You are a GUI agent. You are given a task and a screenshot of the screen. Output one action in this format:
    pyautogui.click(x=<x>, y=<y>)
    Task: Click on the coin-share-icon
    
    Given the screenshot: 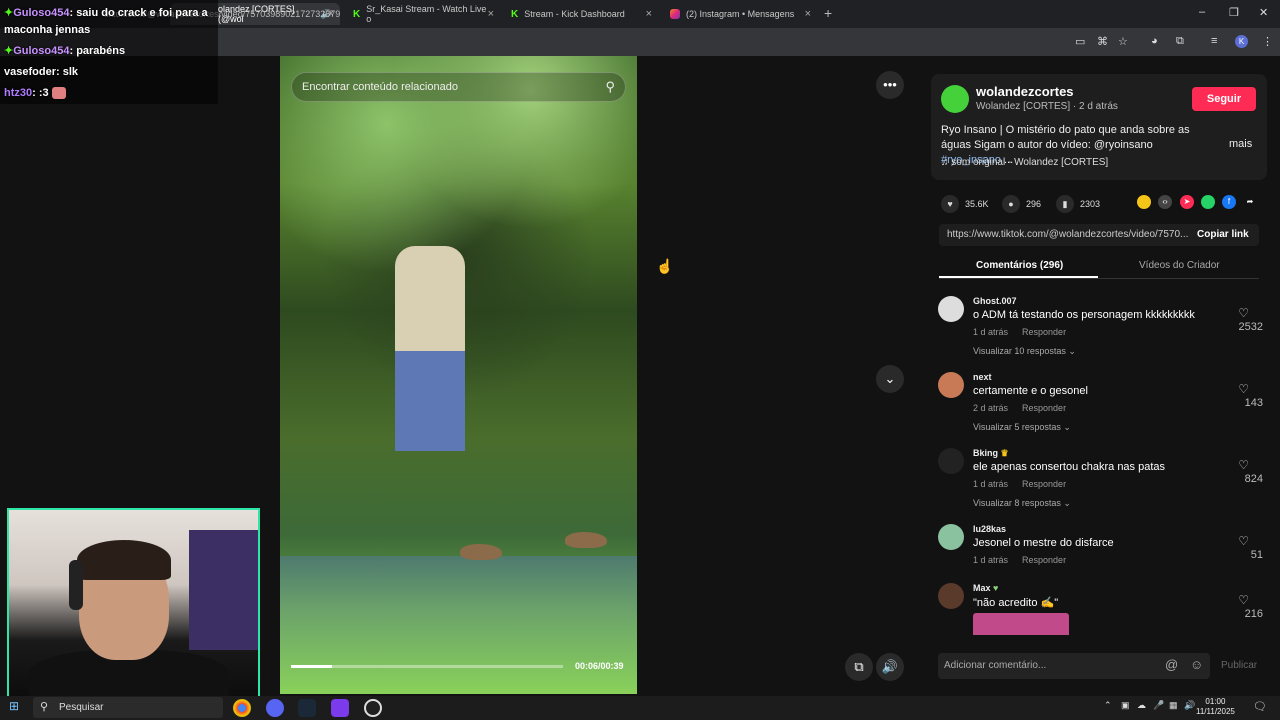 What is the action you would take?
    pyautogui.click(x=1144, y=202)
    